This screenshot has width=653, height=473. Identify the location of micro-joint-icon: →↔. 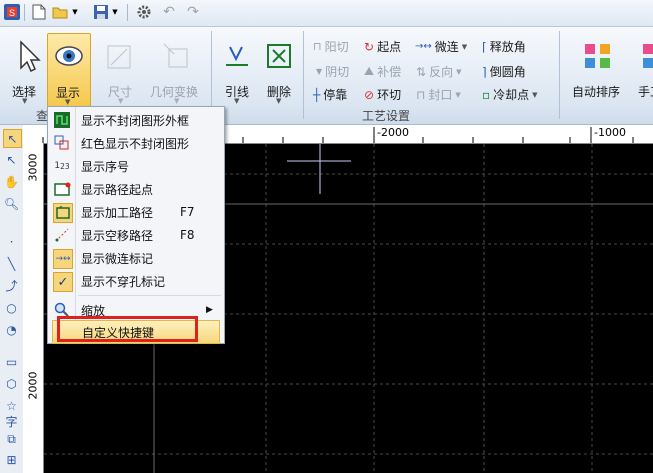
(63, 259).